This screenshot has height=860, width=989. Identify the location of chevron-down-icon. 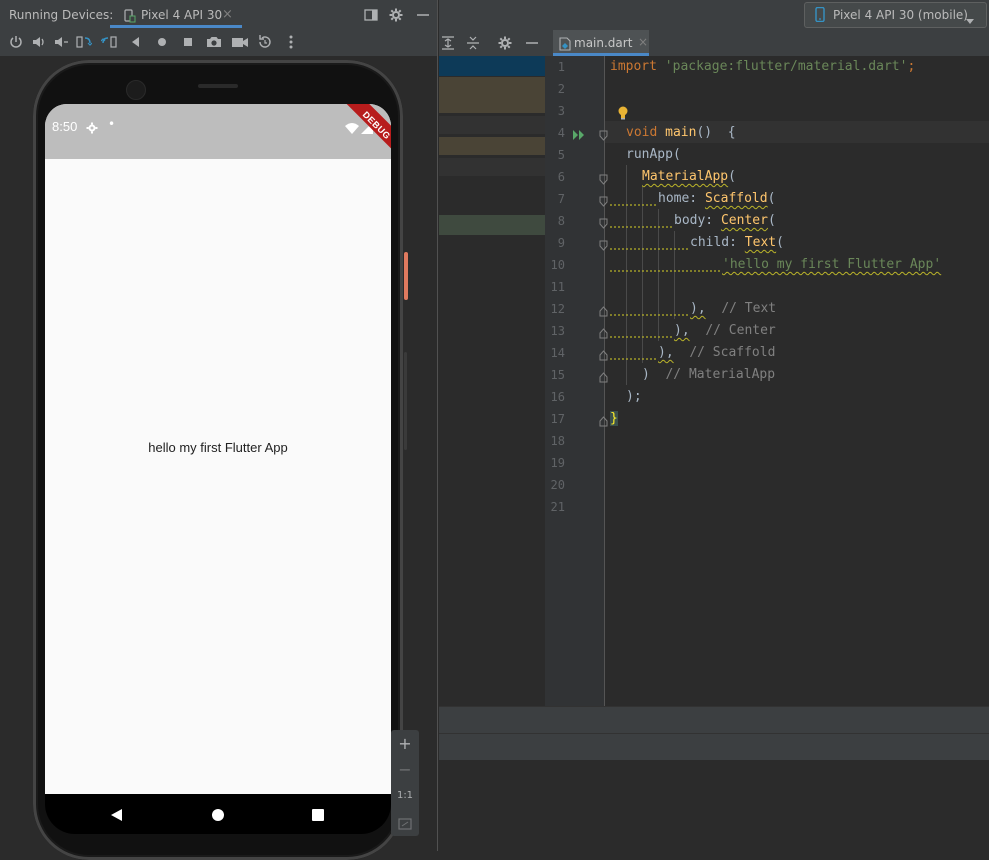
(970, 17).